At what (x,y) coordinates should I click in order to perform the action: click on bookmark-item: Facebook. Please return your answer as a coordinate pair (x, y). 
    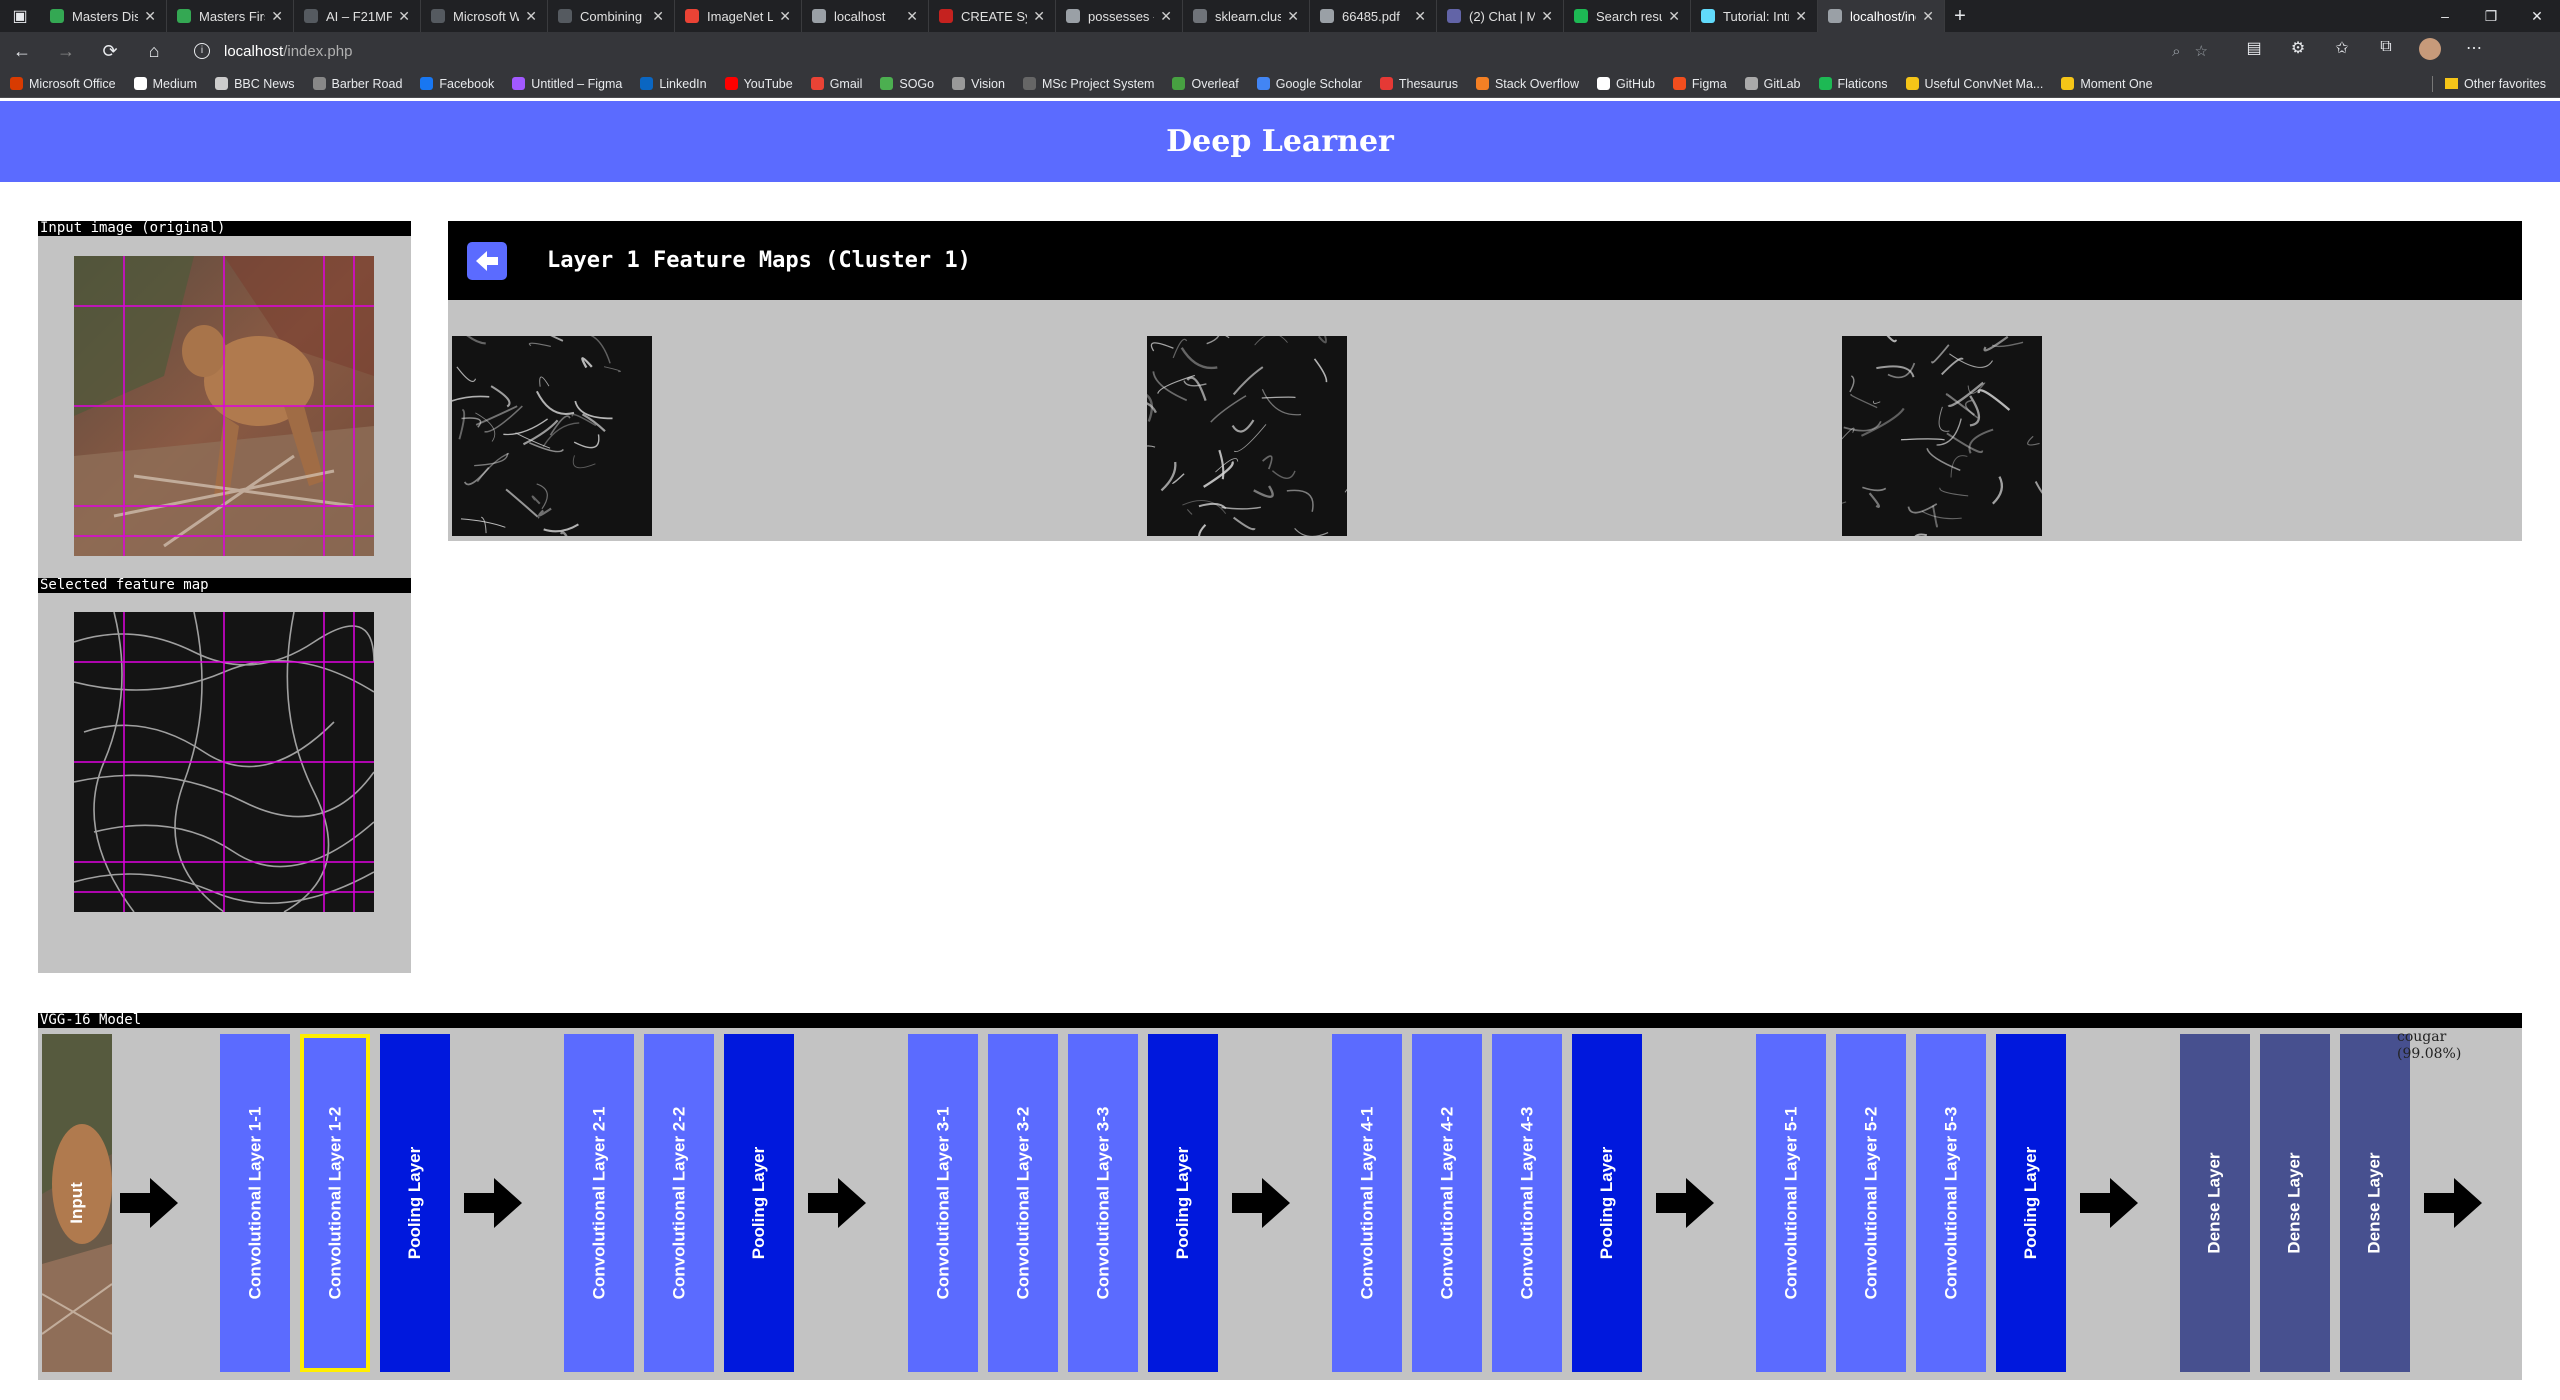
    Looking at the image, I should click on (457, 84).